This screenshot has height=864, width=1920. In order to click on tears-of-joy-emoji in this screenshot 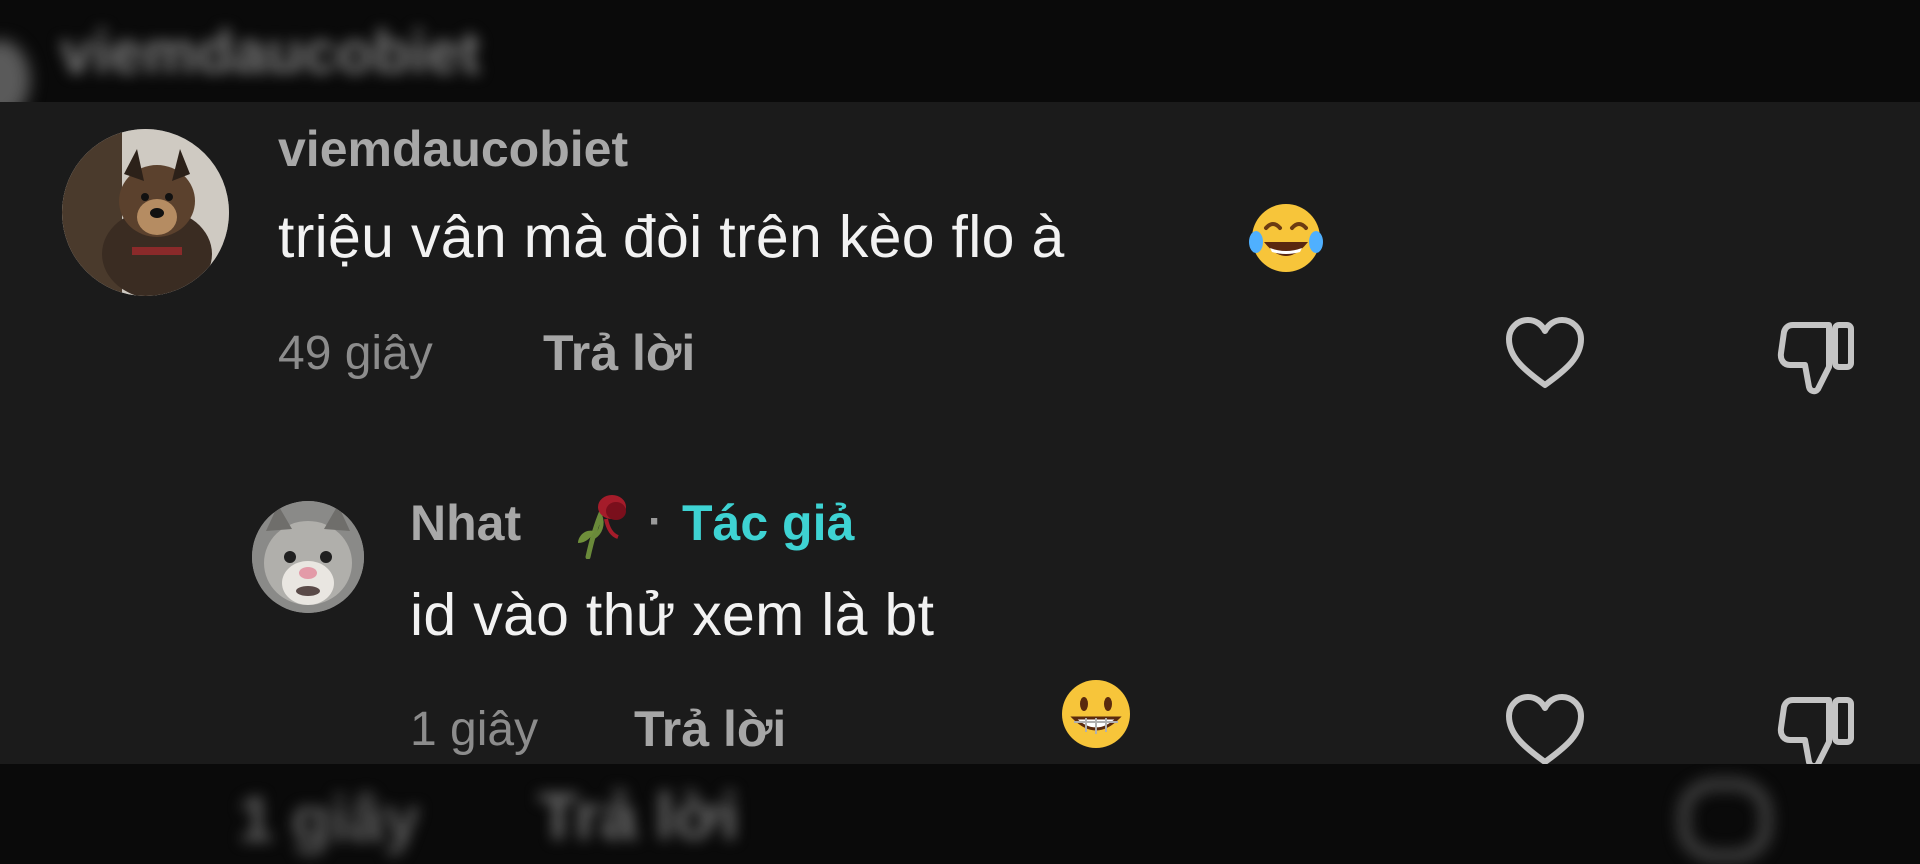, I will do `click(1286, 238)`.